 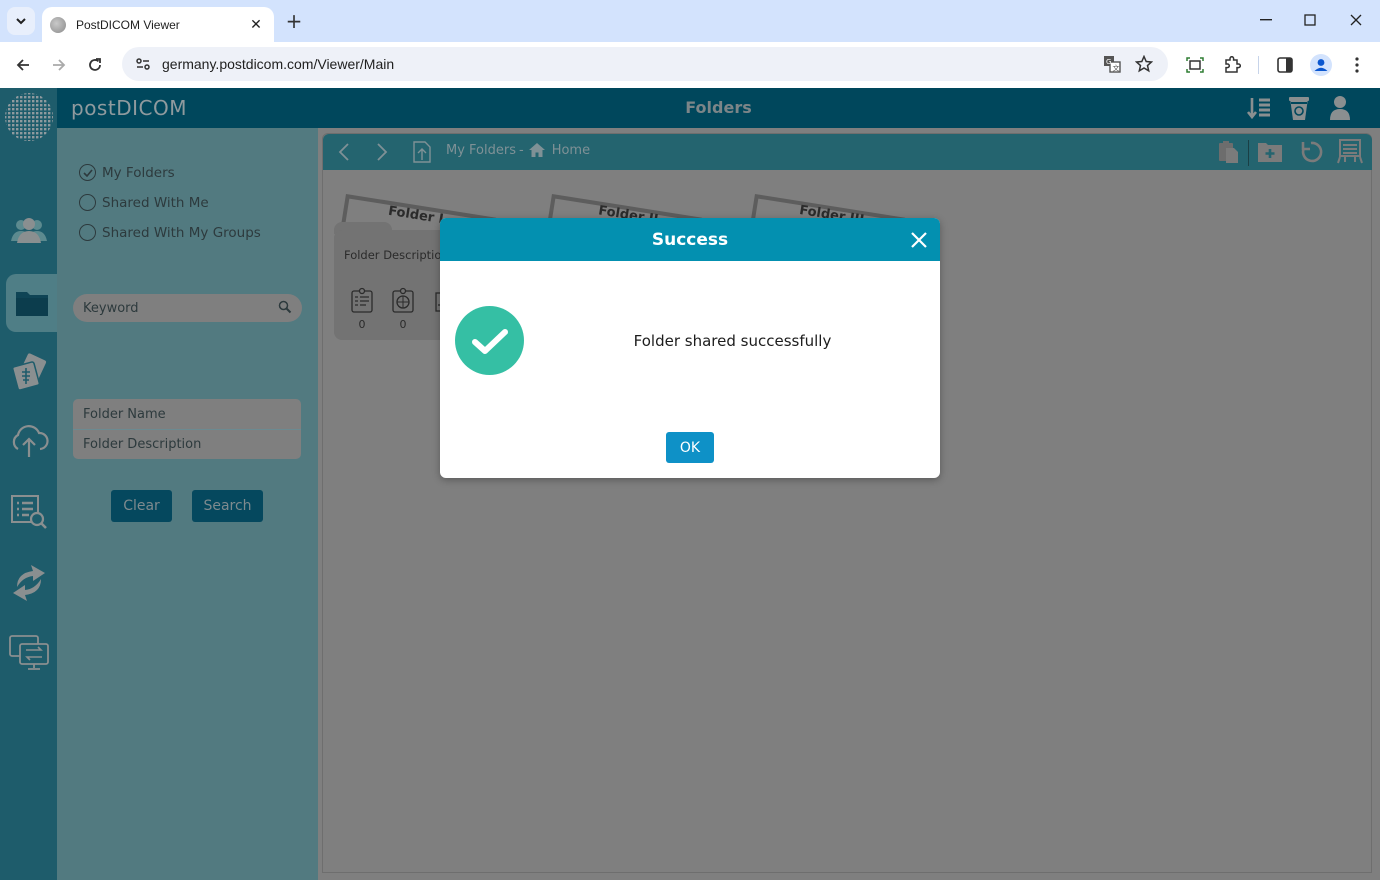 I want to click on tab-title: PostDICOM Viewer, so click(x=128, y=24).